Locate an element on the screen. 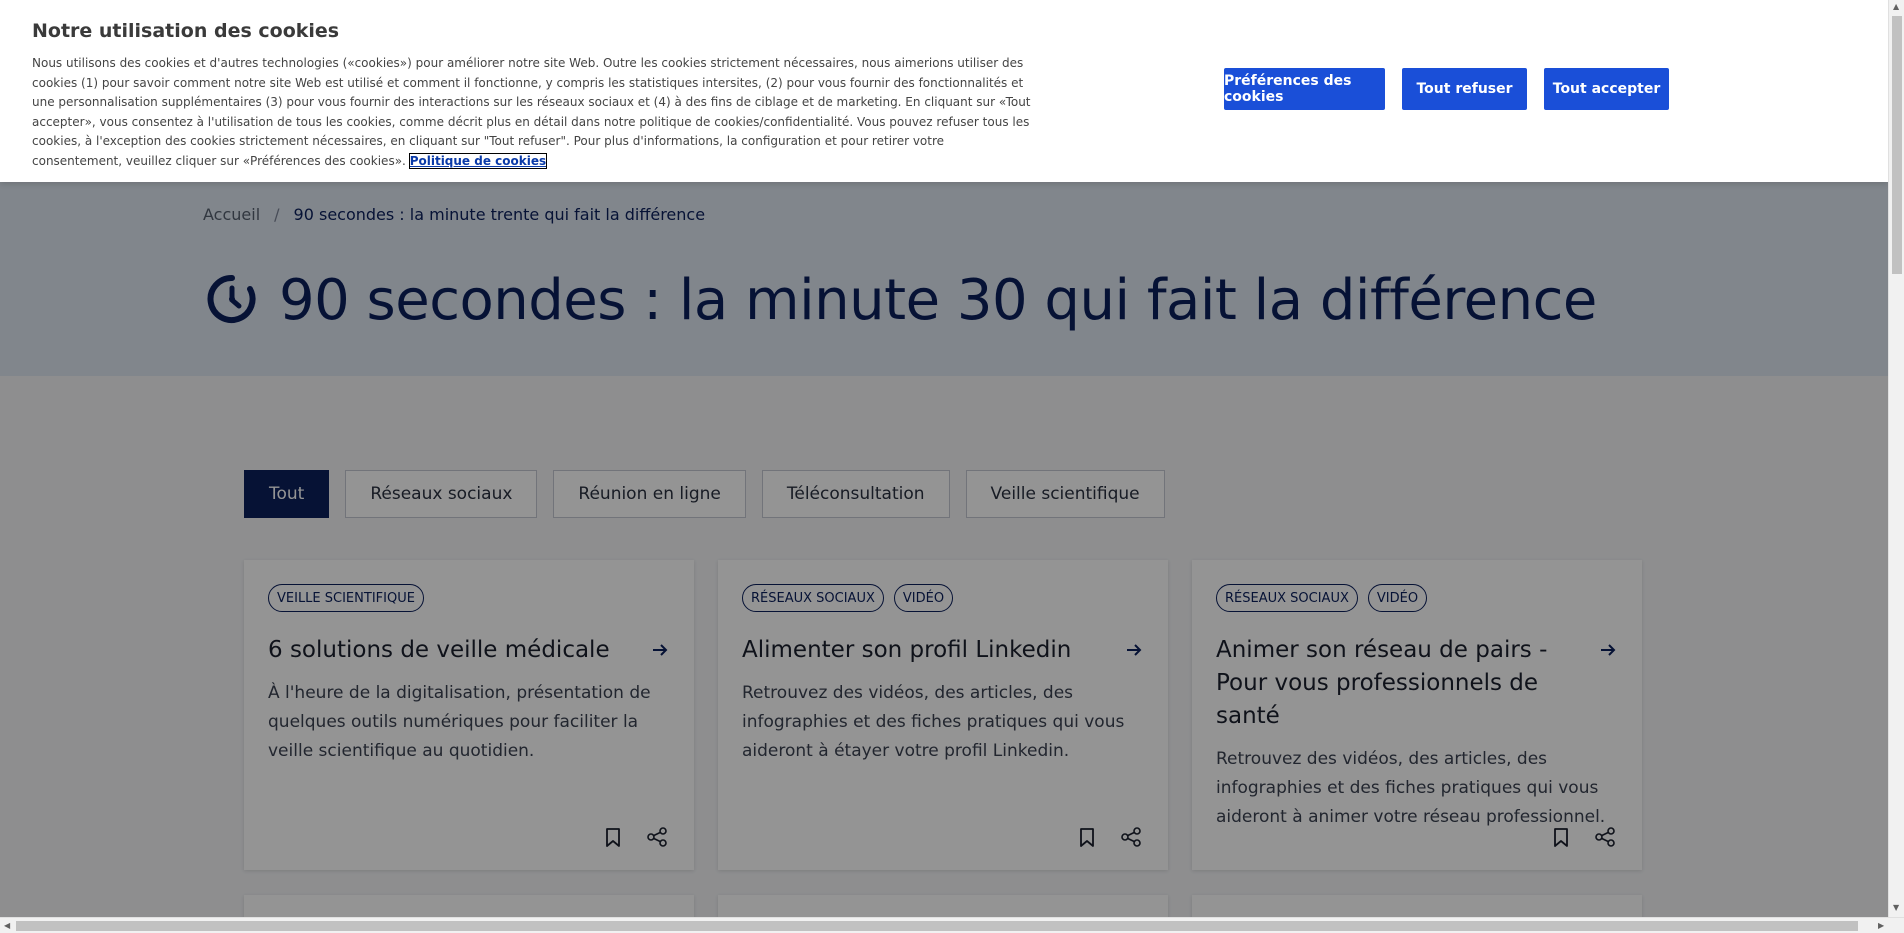 This screenshot has height=933, width=1904. scroll-left-icon: ◀ is located at coordinates (7, 925).